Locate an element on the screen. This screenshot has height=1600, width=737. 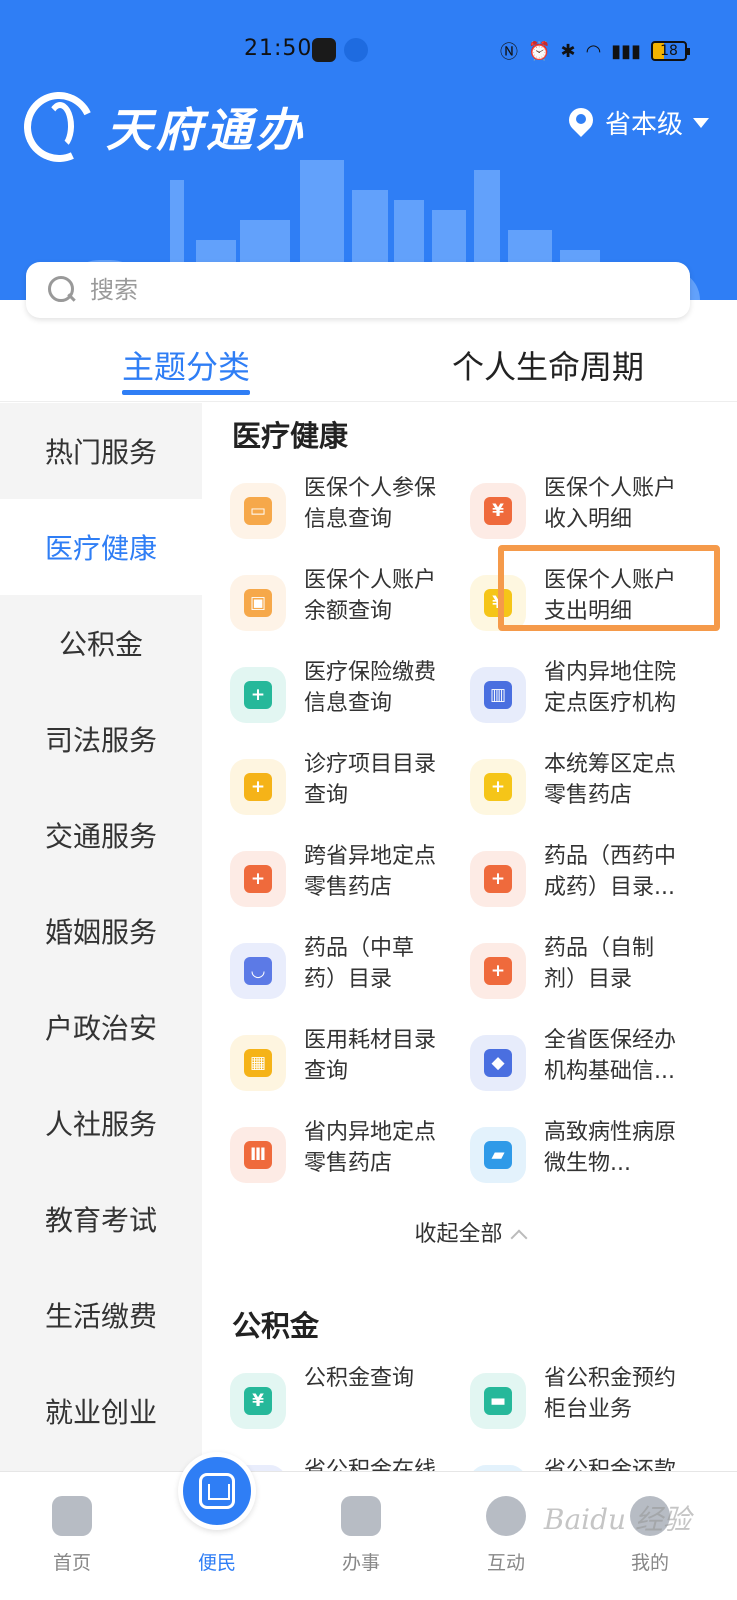
nav-convenience-label: 便民 is located at coordinates (216, 1563).